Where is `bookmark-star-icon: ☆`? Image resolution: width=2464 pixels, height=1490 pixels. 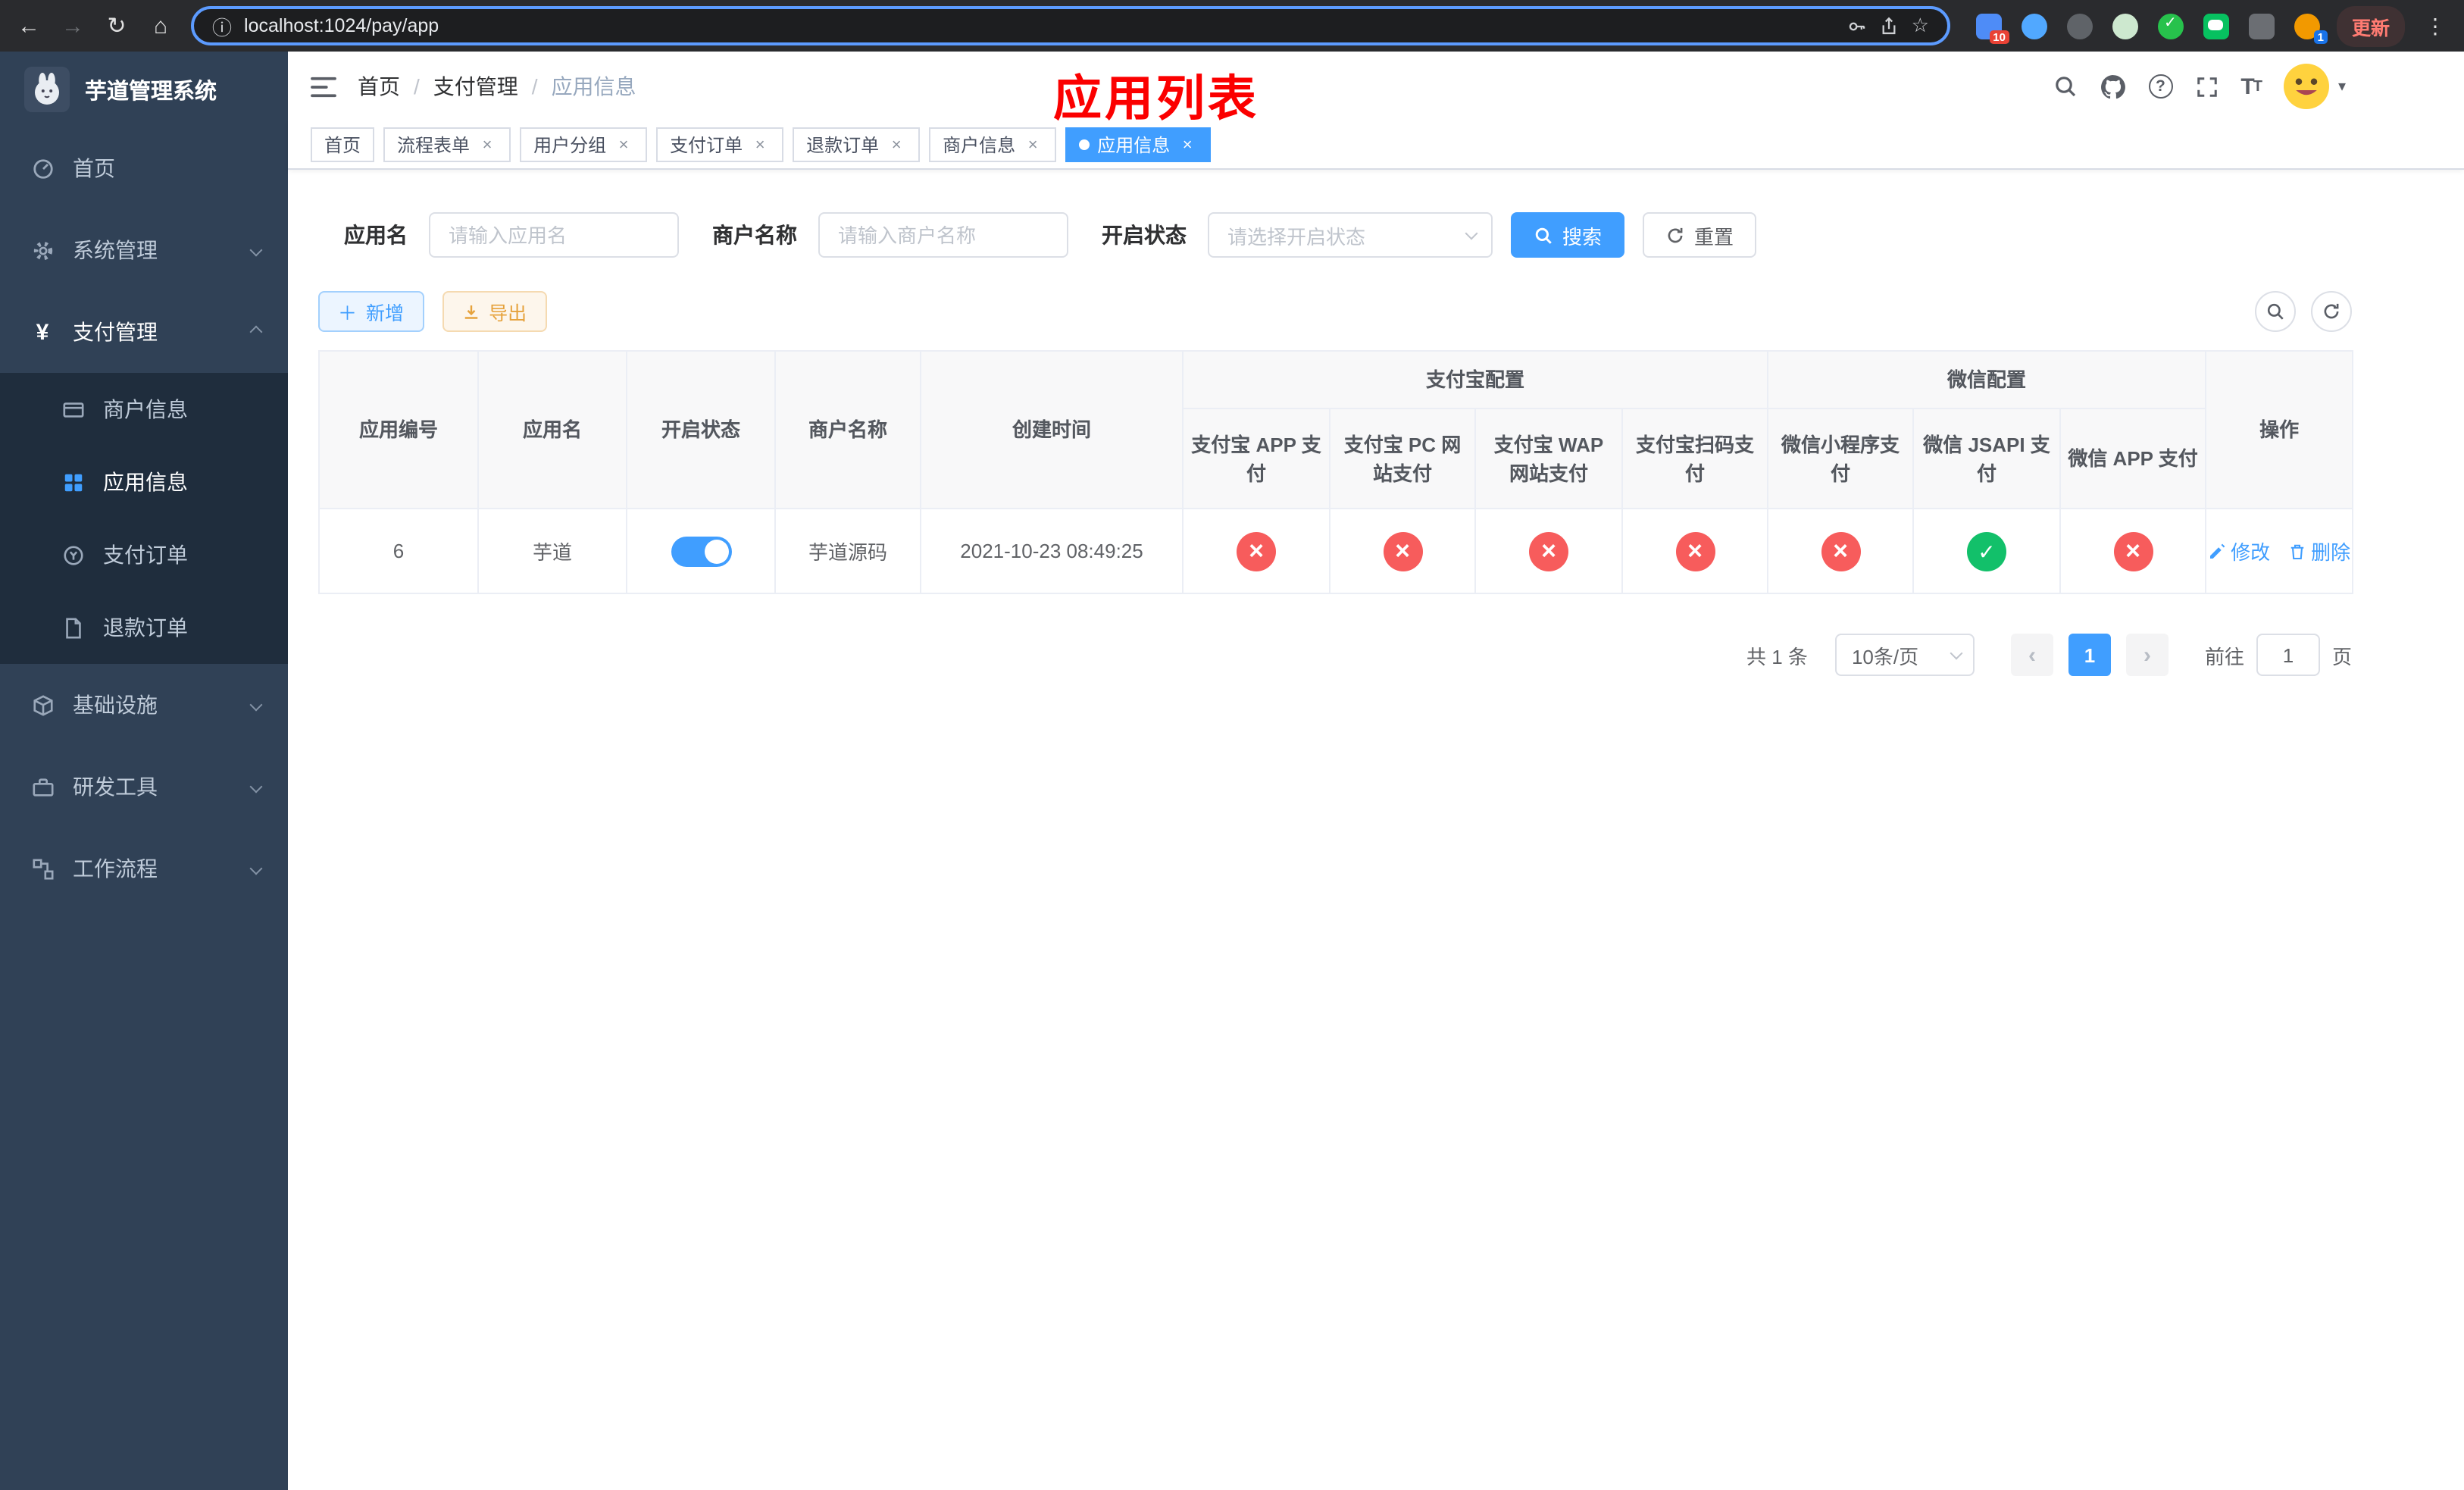 bookmark-star-icon: ☆ is located at coordinates (1920, 26).